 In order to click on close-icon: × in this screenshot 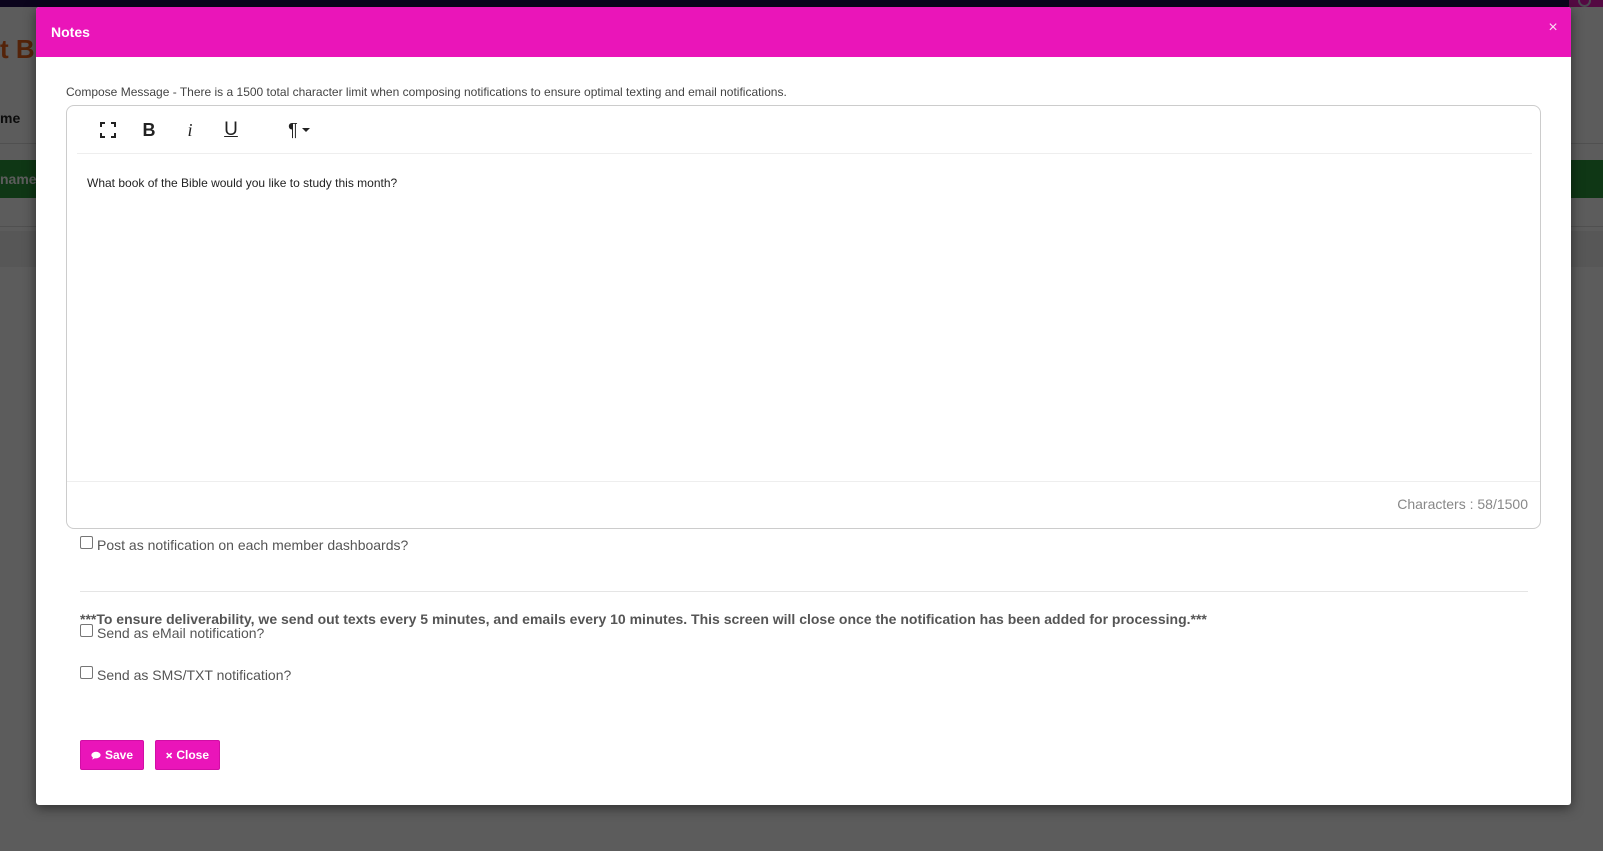, I will do `click(1553, 28)`.